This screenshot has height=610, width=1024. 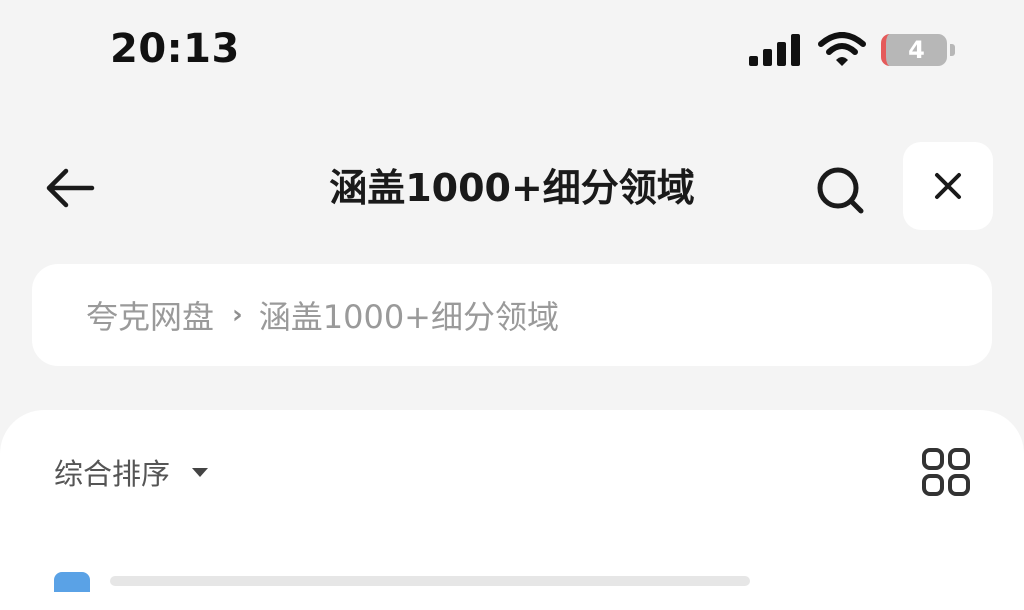 I want to click on signal-icon, so click(x=774, y=50).